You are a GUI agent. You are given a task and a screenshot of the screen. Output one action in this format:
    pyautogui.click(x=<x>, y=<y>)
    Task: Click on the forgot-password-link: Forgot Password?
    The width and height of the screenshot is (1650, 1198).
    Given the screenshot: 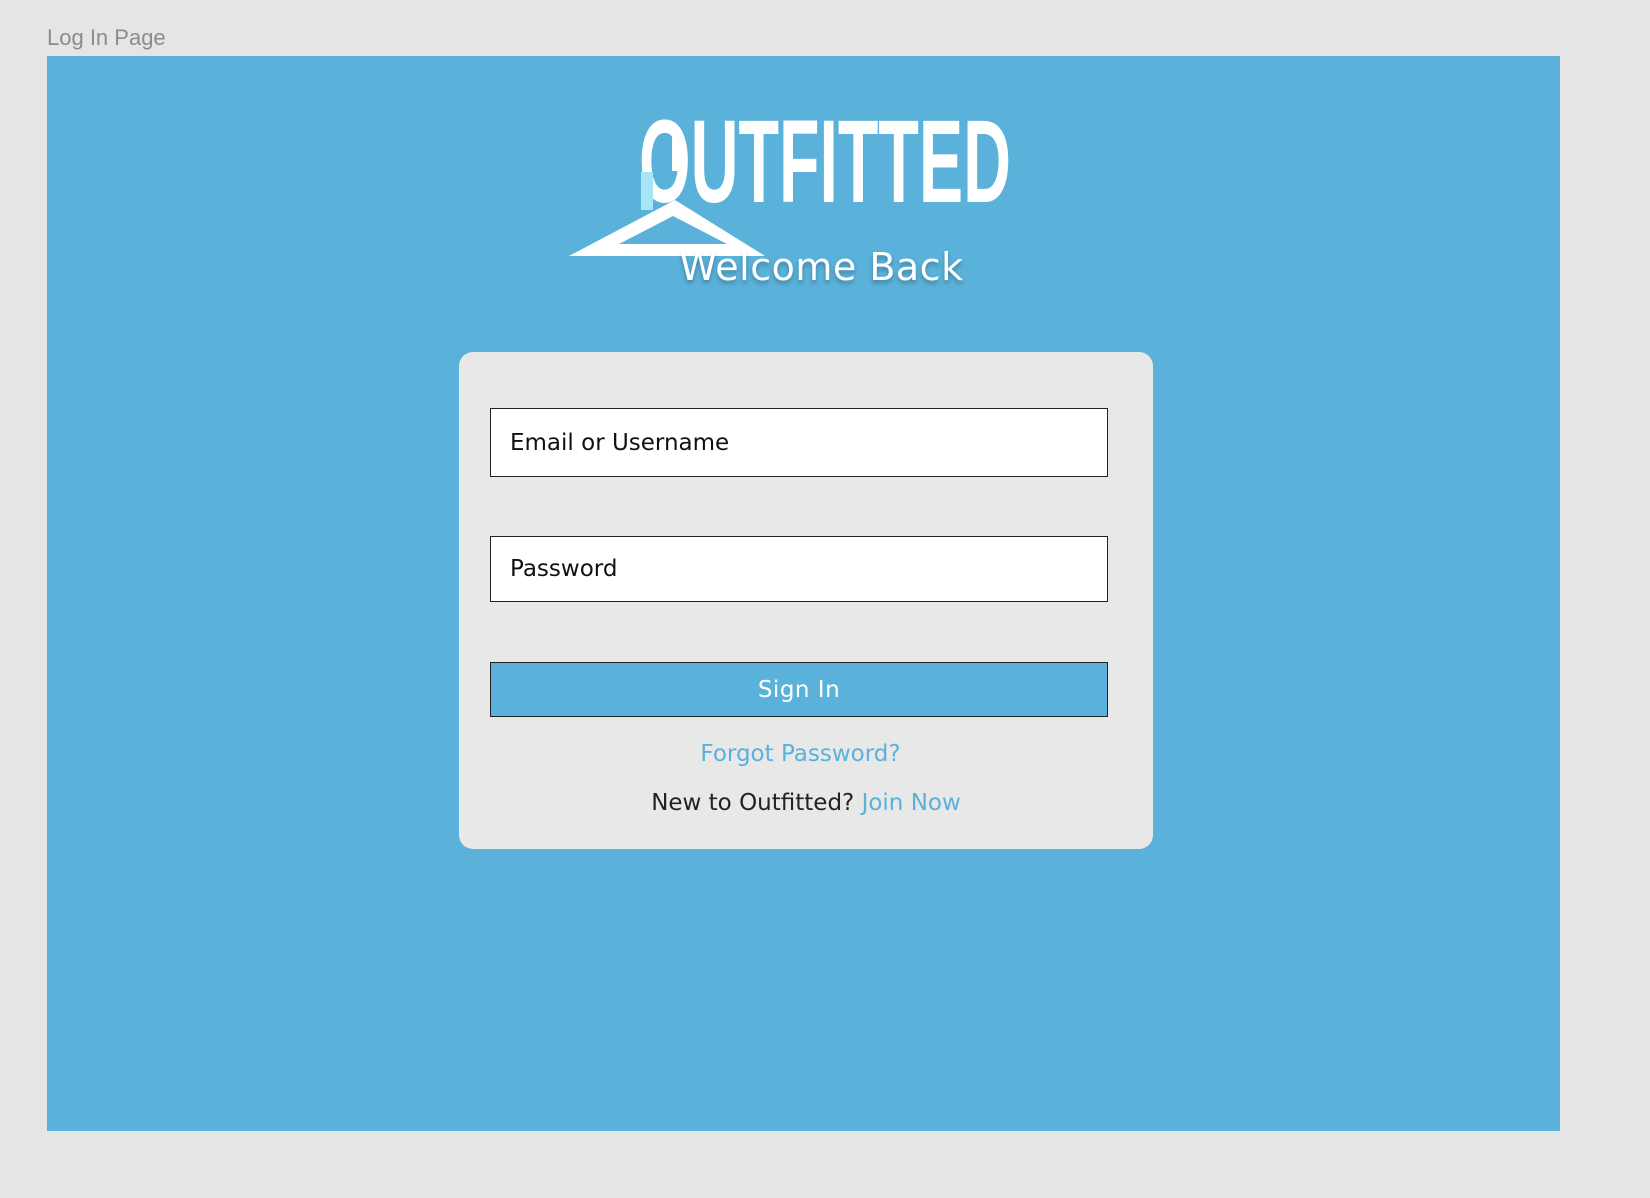 What is the action you would take?
    pyautogui.click(x=800, y=754)
    